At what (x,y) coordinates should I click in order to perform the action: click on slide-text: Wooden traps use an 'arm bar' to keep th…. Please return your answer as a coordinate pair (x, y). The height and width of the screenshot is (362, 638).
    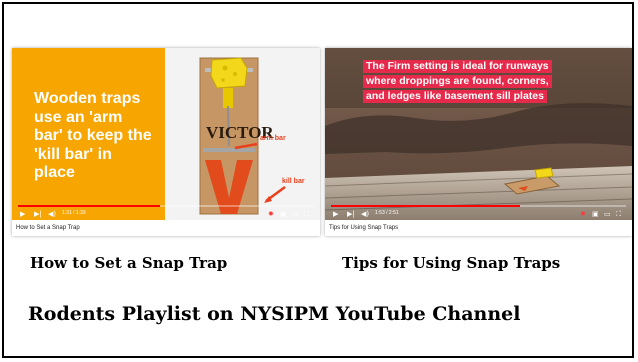
    Looking at the image, I should click on (93, 135).